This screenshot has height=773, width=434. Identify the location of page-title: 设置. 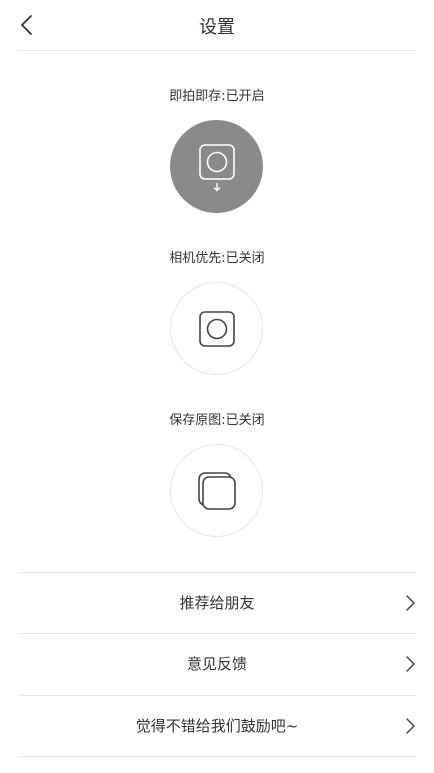
(217, 27).